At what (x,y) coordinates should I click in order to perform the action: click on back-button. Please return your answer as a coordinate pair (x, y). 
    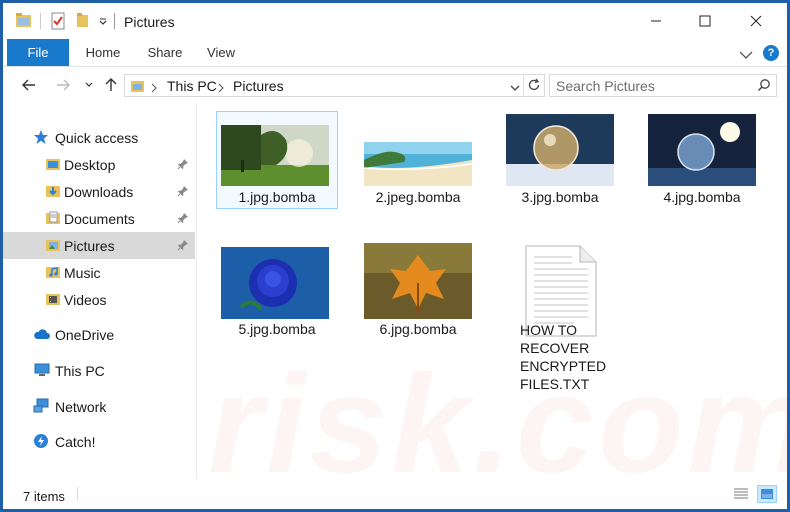
    Looking at the image, I should click on (29, 85).